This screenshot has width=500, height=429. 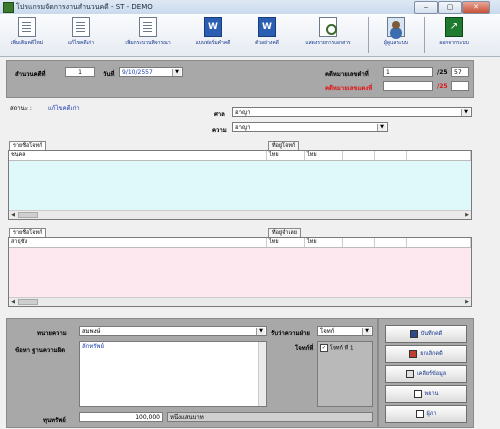 What do you see at coordinates (213, 27) in the screenshot?
I see `word-form-icon: W` at bounding box center [213, 27].